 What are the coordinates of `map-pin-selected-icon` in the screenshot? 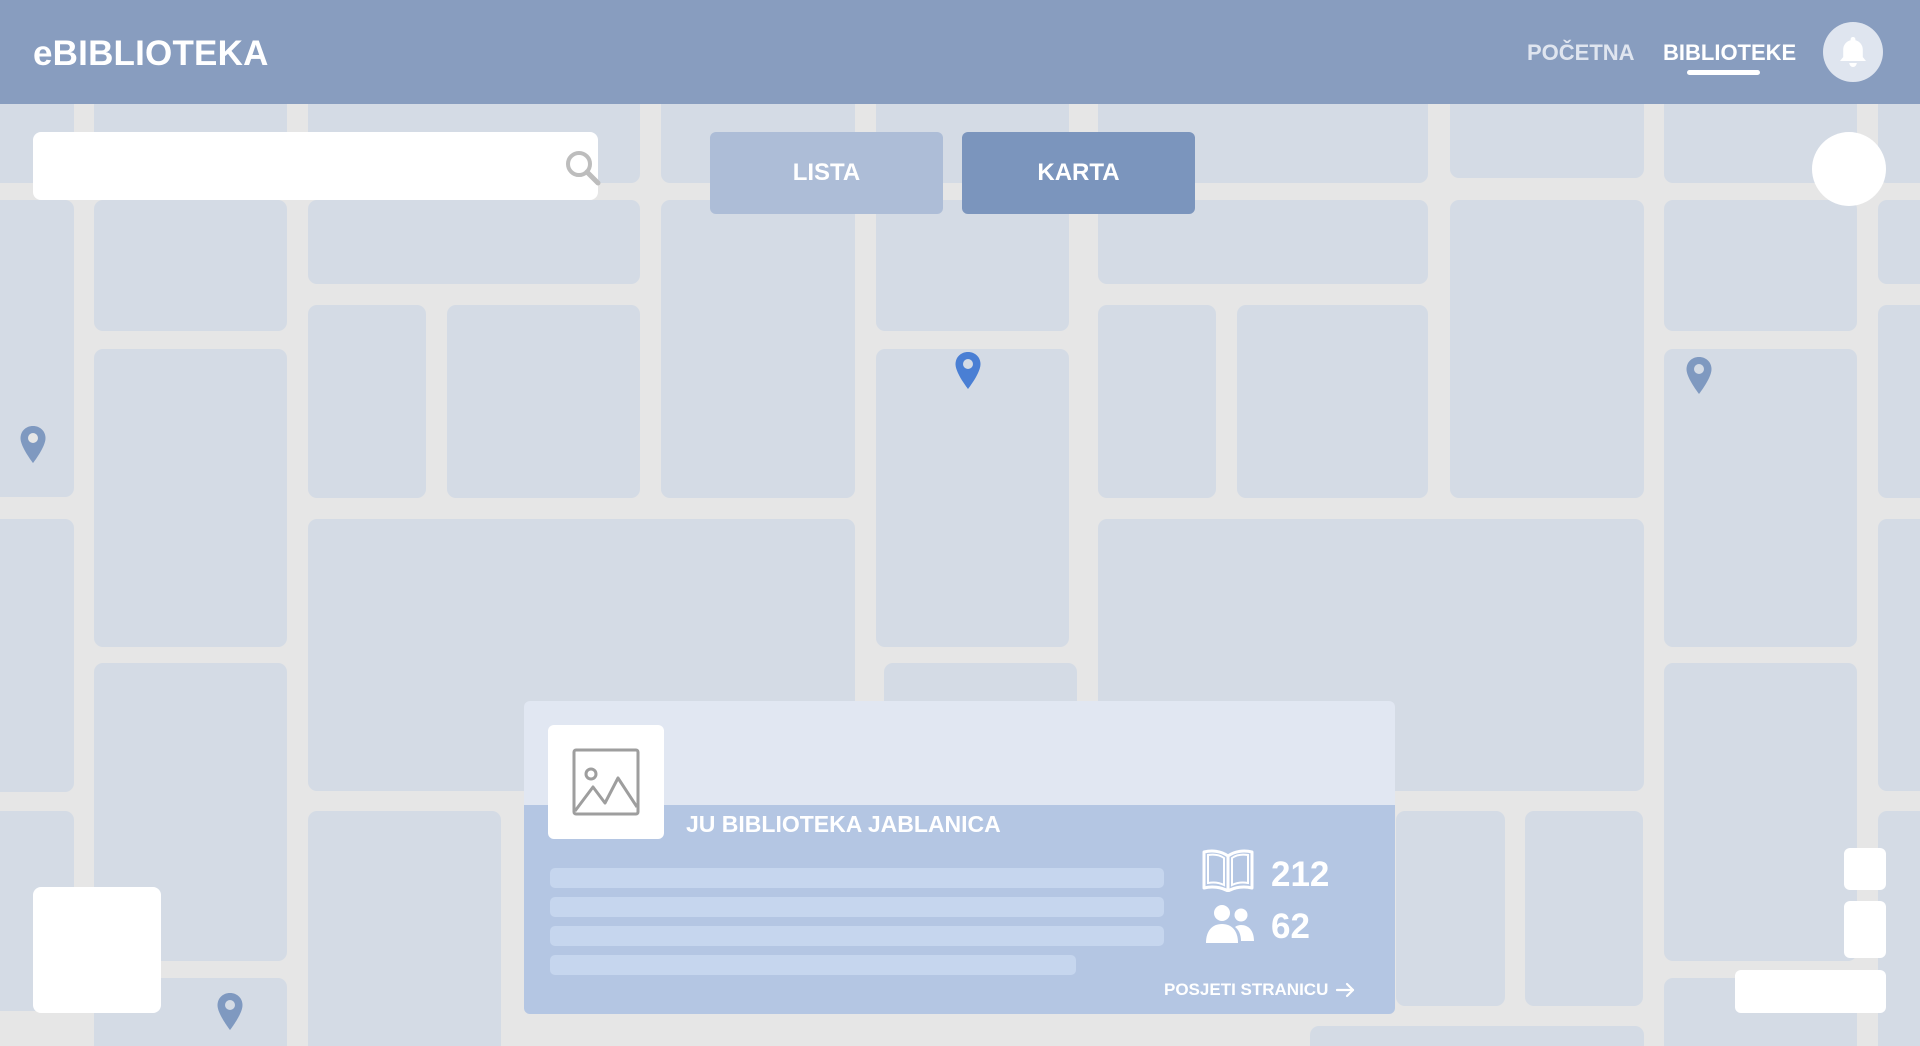 It's located at (968, 371).